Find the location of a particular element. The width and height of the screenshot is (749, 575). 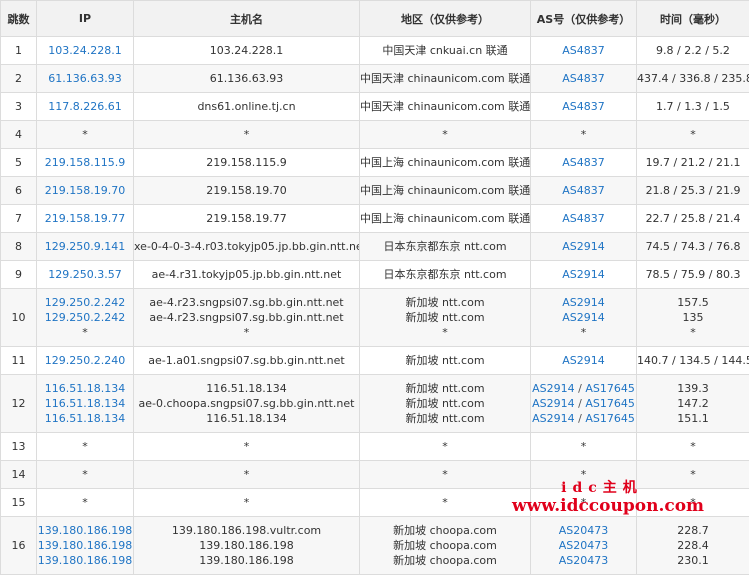

time-cell: 139.3147.2151.1 is located at coordinates (693, 404).